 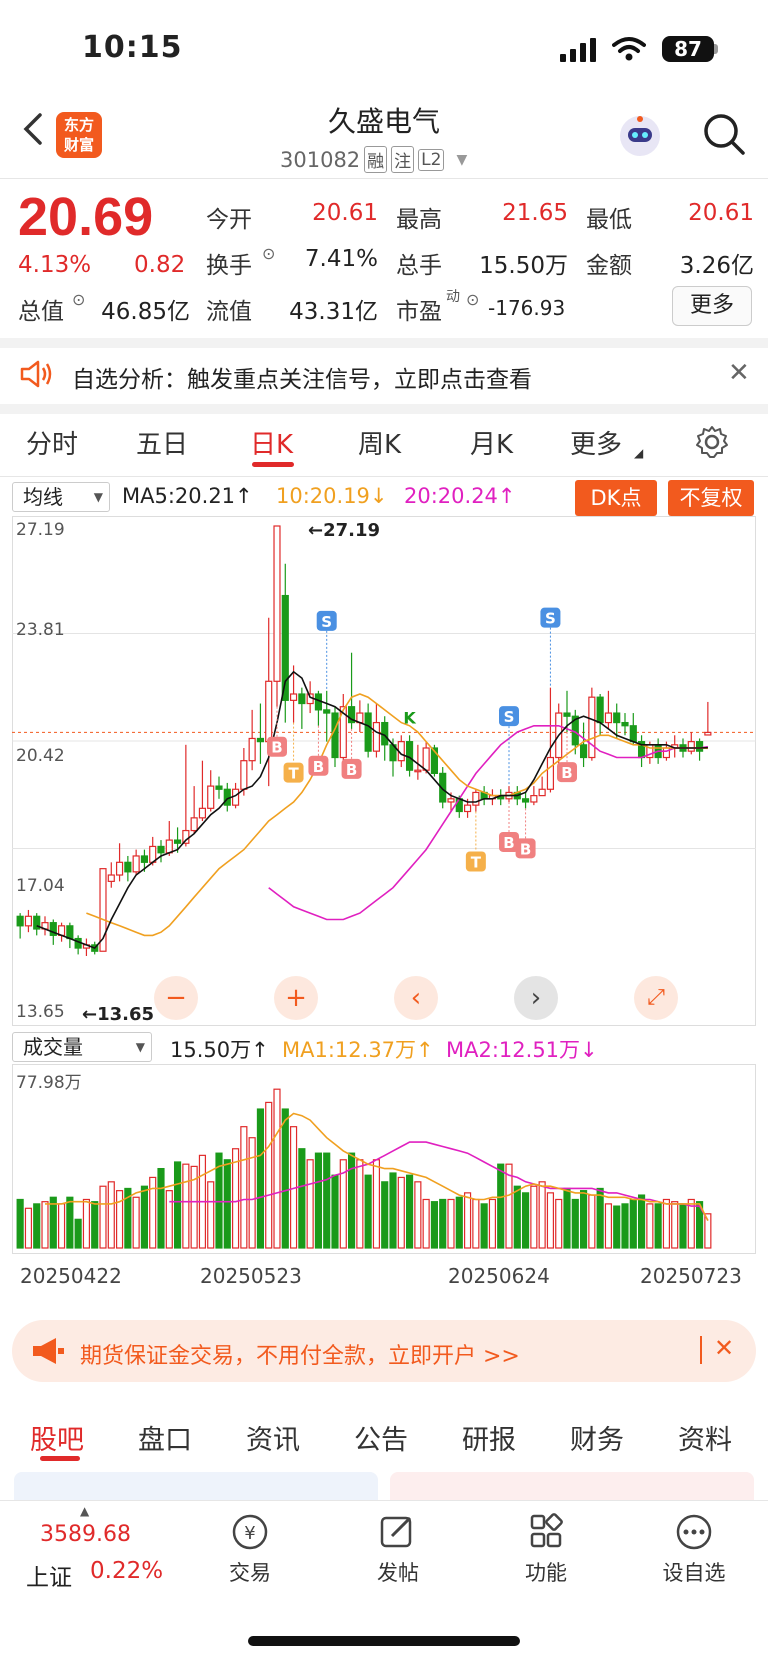 What do you see at coordinates (273, 1437) in the screenshot?
I see `tab-news: 资讯` at bounding box center [273, 1437].